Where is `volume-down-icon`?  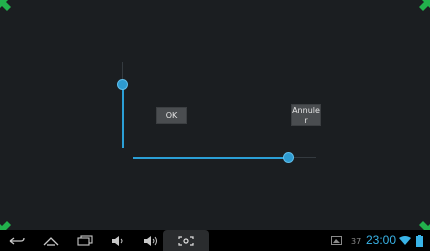
volume-down-icon is located at coordinates (118, 240).